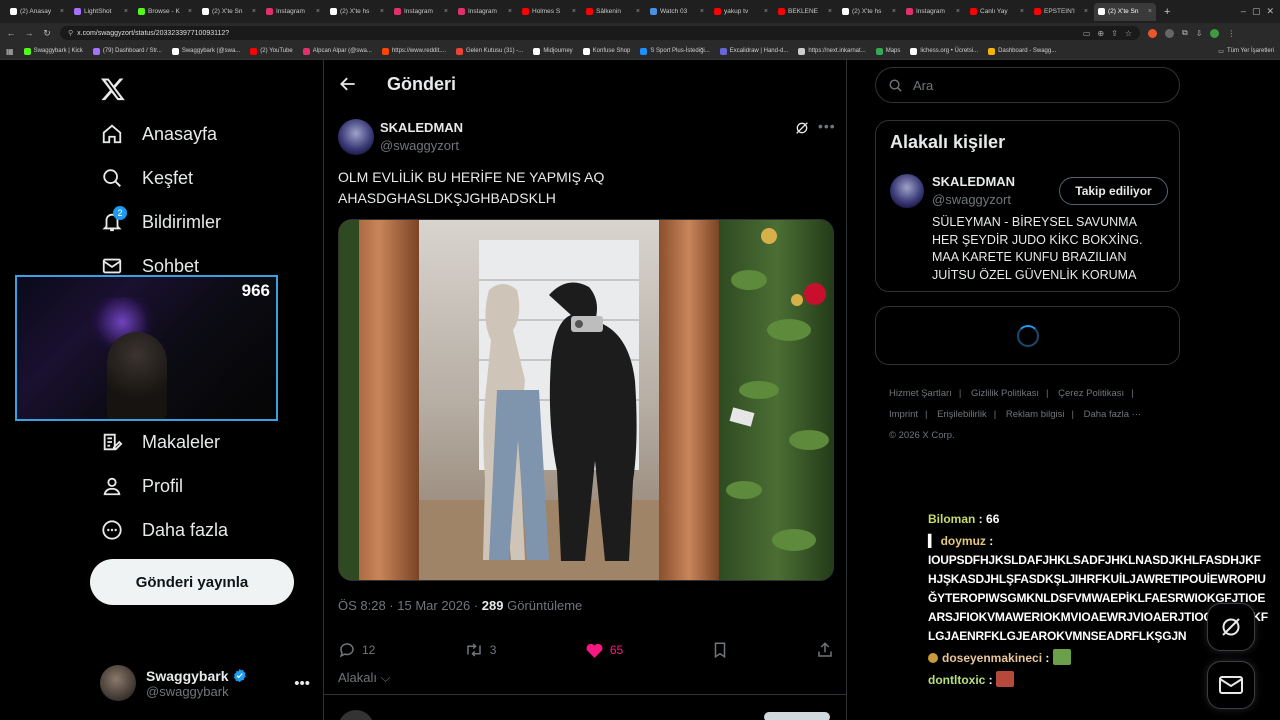  What do you see at coordinates (1199, 33) in the screenshot?
I see `downloads-icon: ⇩` at bounding box center [1199, 33].